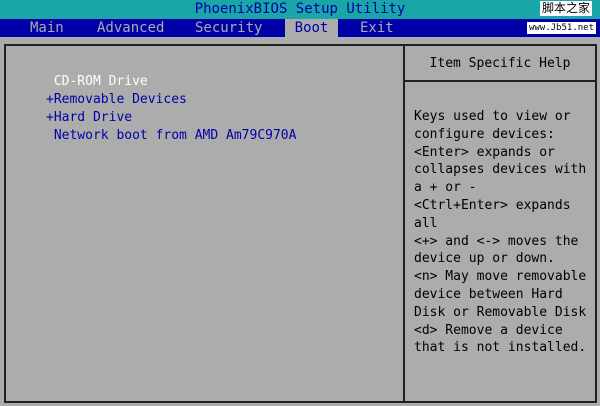  Describe the element at coordinates (500, 64) in the screenshot. I see `help-title: Item Specific Help` at that location.